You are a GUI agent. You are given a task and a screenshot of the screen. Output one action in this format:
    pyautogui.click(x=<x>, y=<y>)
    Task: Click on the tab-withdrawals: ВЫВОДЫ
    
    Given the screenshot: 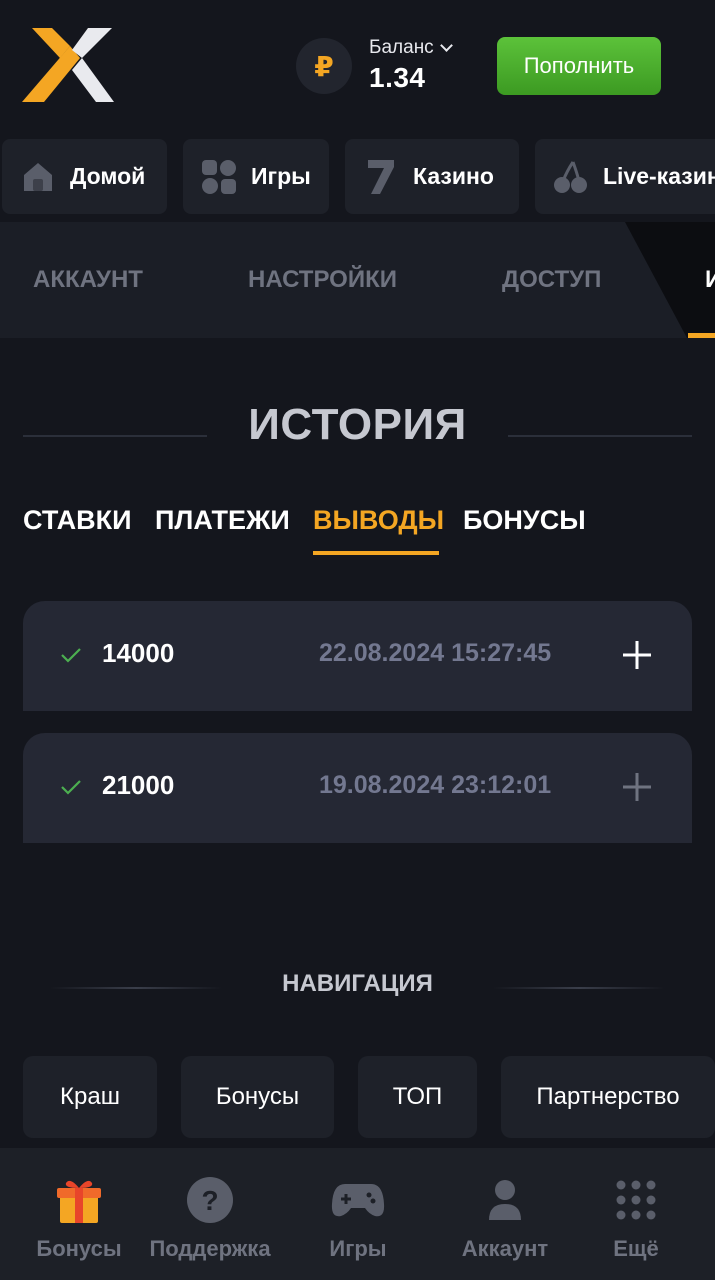 What is the action you would take?
    pyautogui.click(x=378, y=520)
    